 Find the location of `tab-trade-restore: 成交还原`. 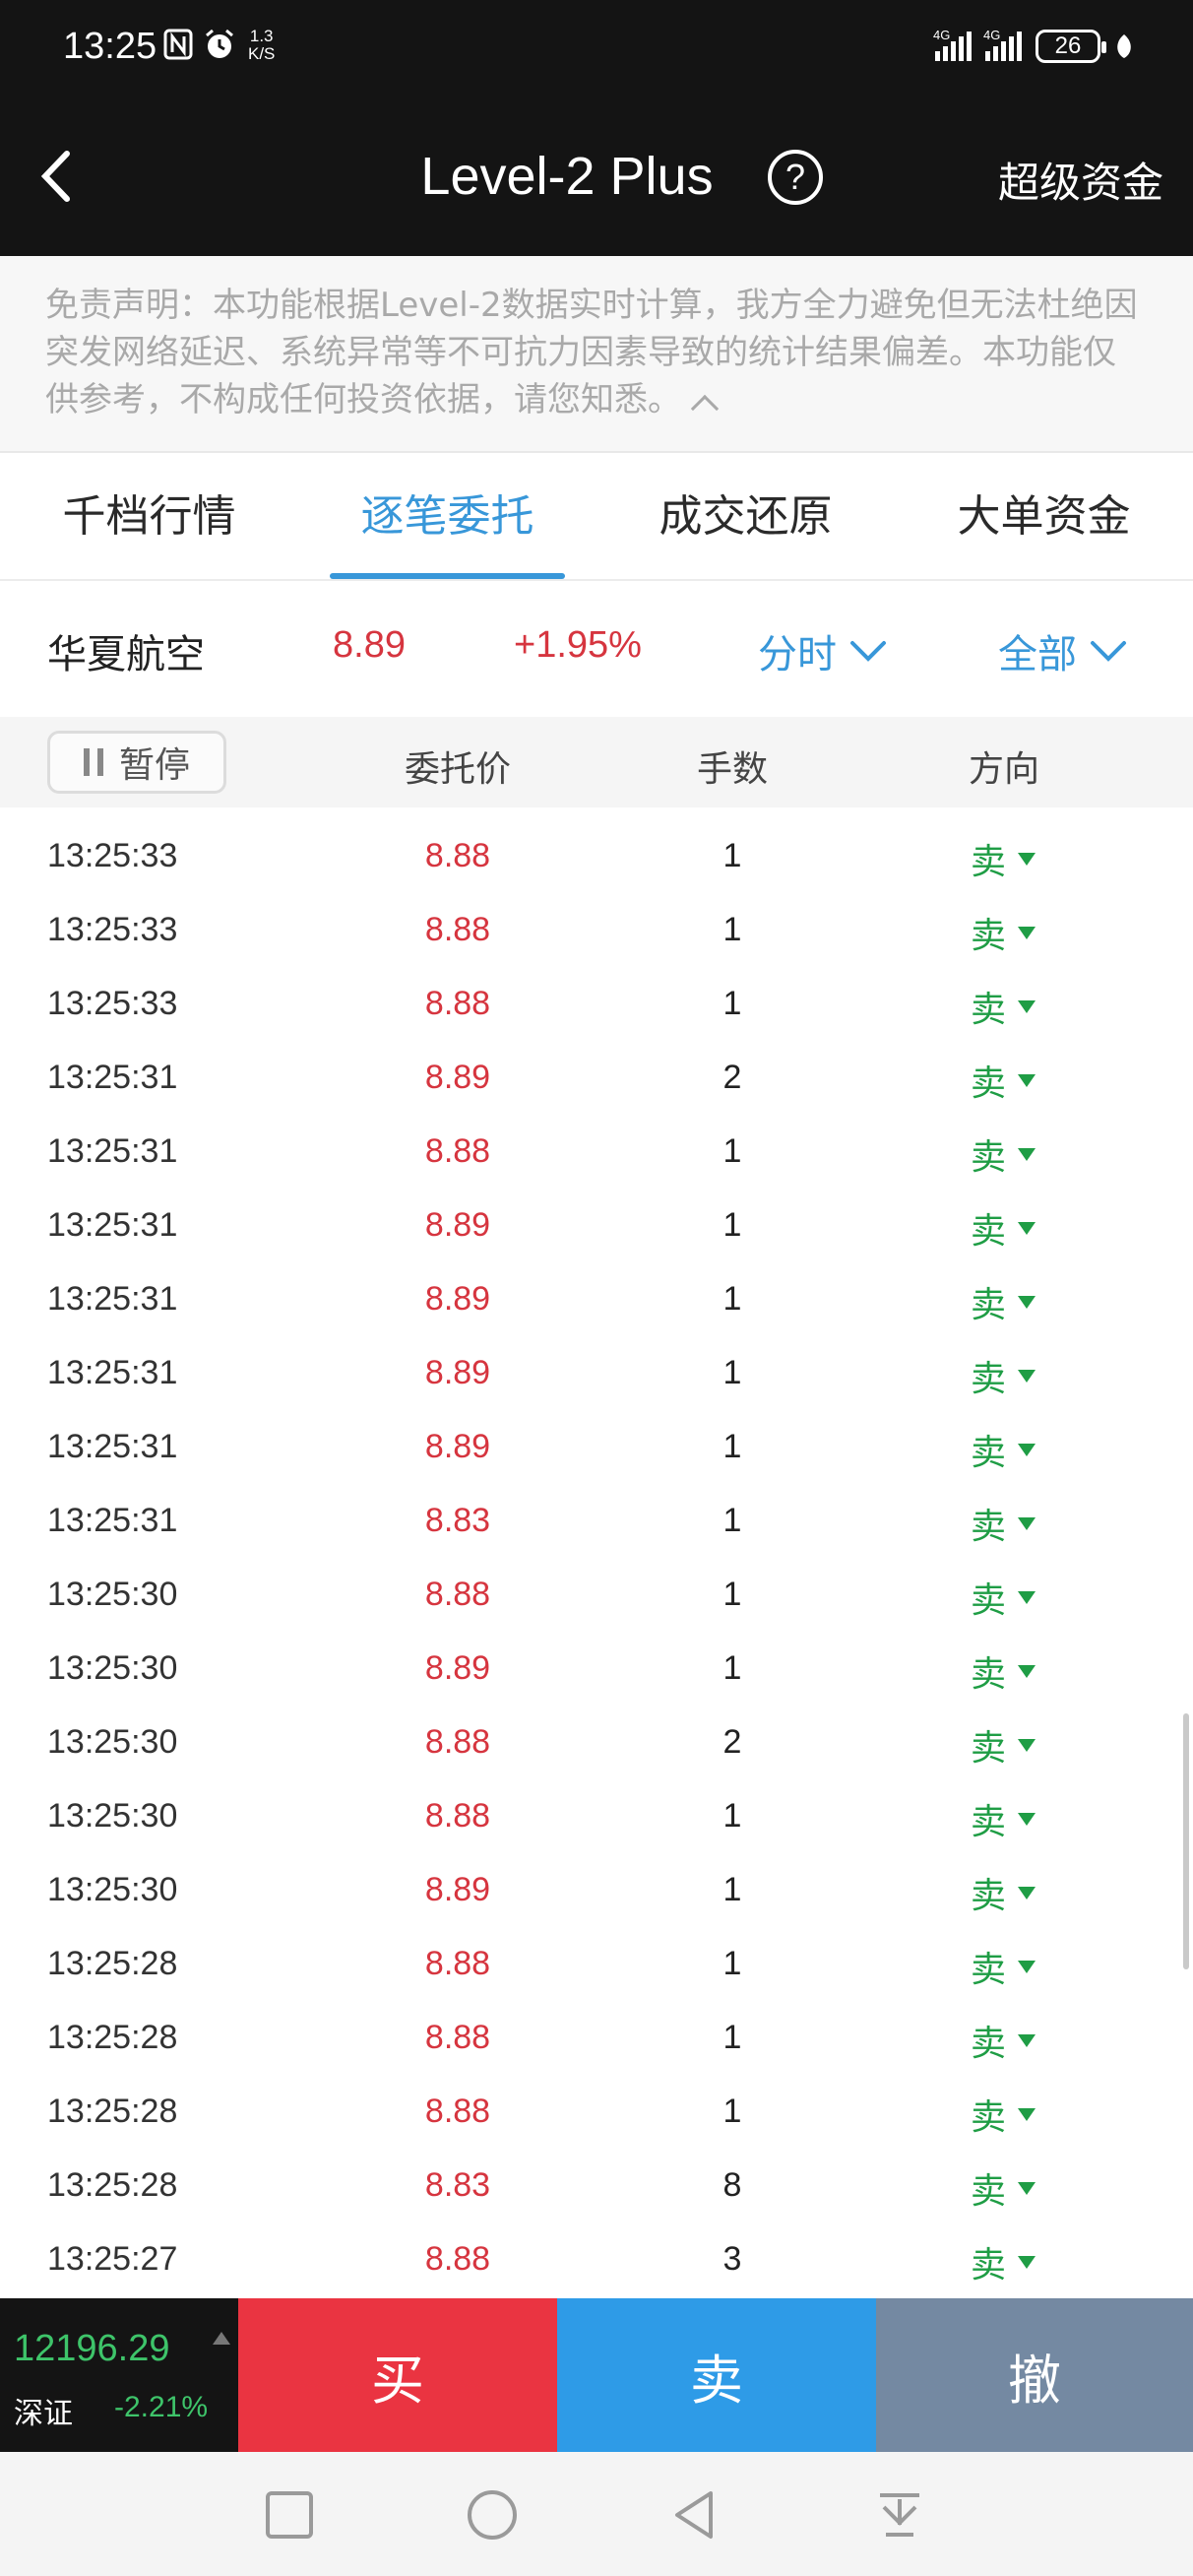

tab-trade-restore: 成交还原 is located at coordinates (745, 516).